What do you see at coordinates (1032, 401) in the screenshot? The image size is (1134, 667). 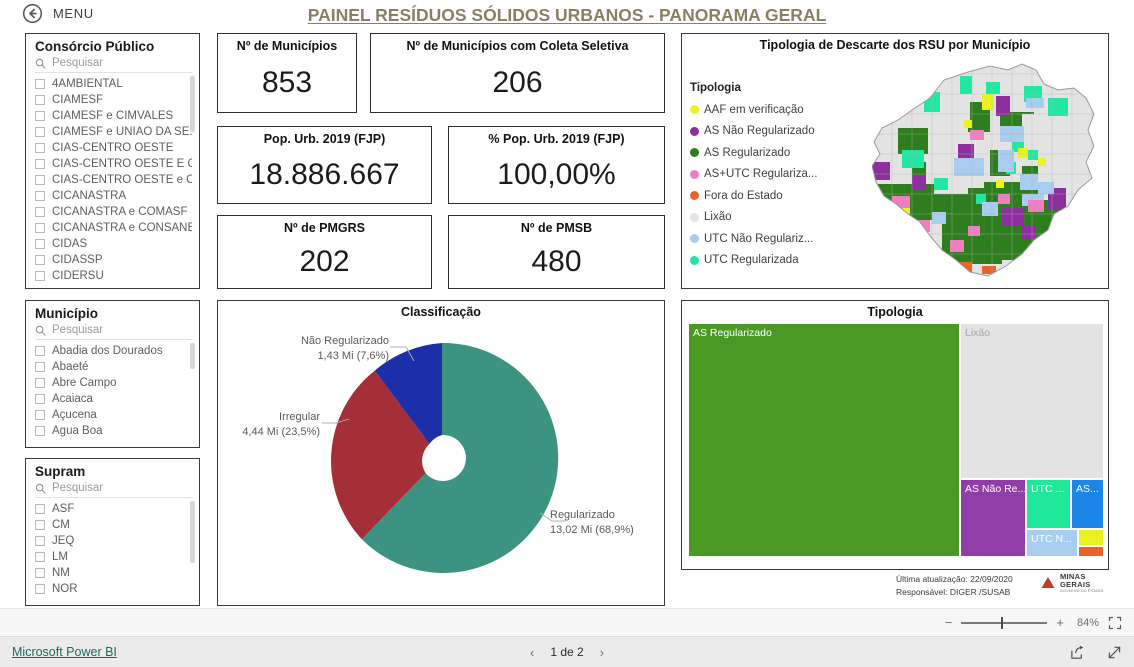 I see `treemap-tile-lixao: Lixão` at bounding box center [1032, 401].